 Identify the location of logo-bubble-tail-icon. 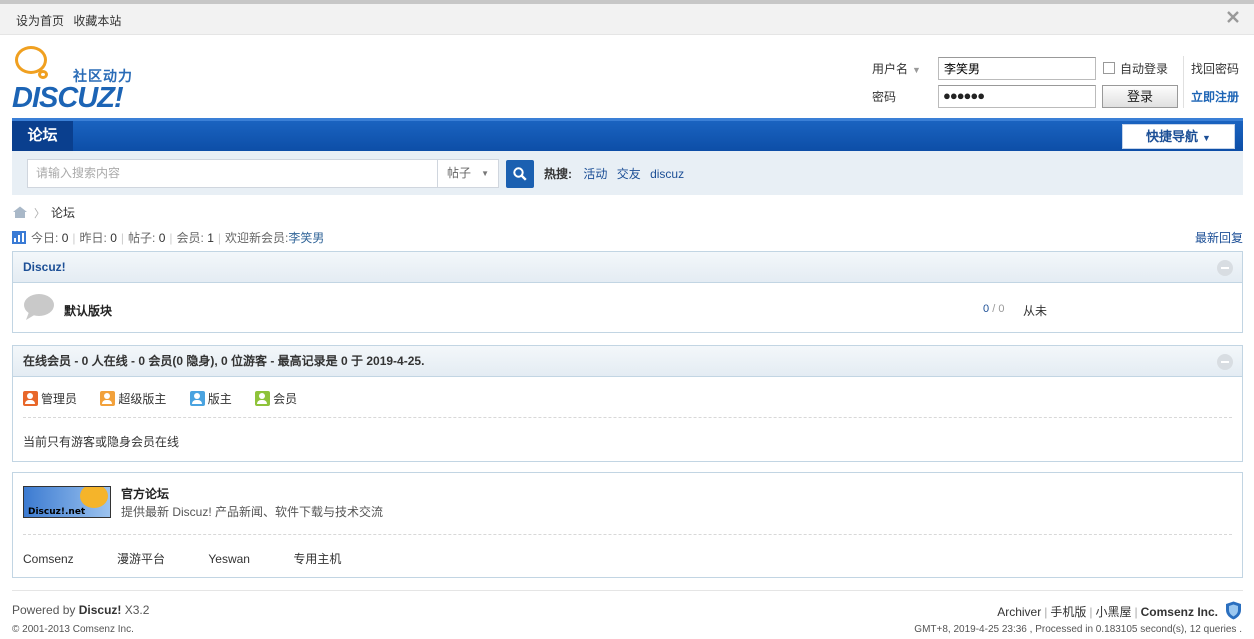
(43, 74).